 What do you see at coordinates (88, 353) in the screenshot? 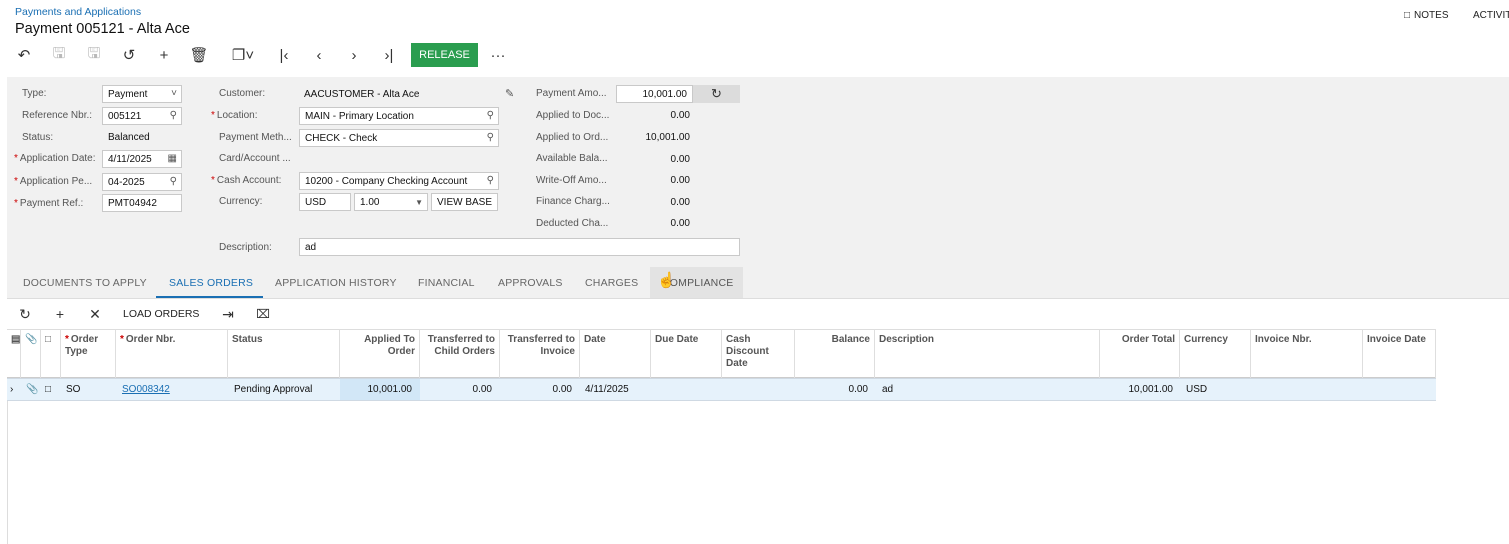
I see `col-order-type: * Order Type` at bounding box center [88, 353].